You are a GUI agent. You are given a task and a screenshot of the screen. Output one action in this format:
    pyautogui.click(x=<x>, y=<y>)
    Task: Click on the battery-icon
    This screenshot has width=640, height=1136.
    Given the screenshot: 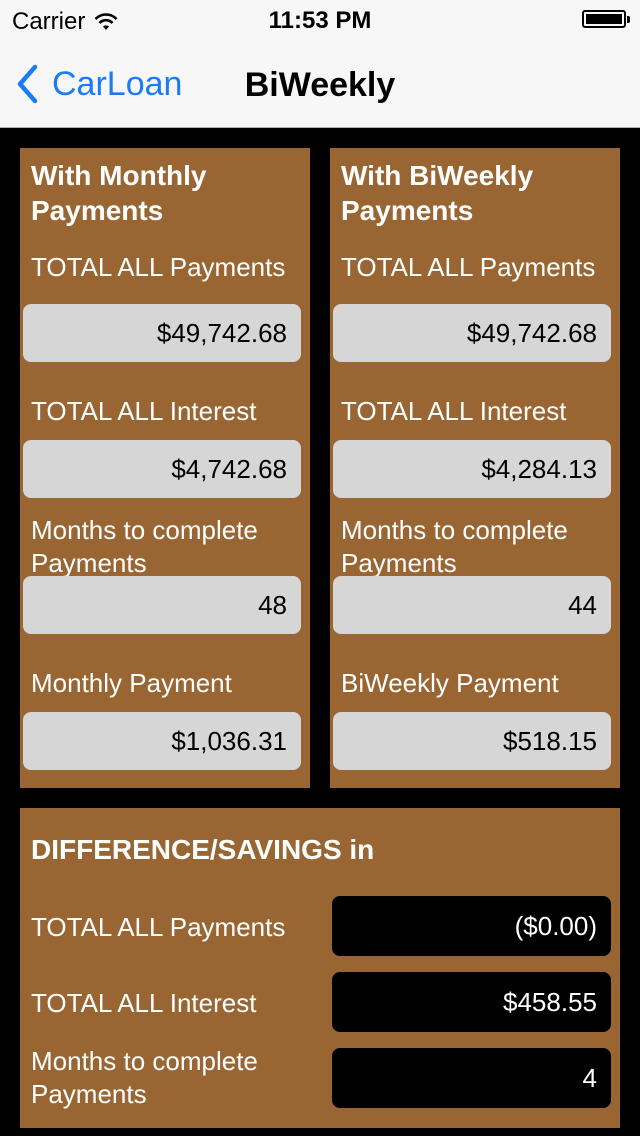 What is the action you would take?
    pyautogui.click(x=604, y=19)
    